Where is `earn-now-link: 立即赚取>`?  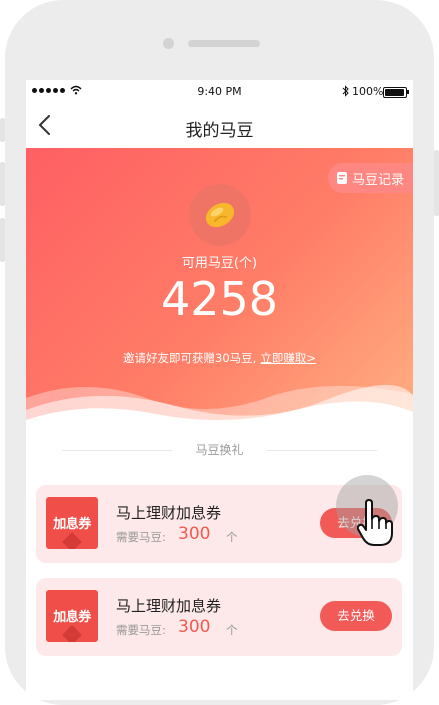
earn-now-link: 立即赚取> is located at coordinates (288, 358).